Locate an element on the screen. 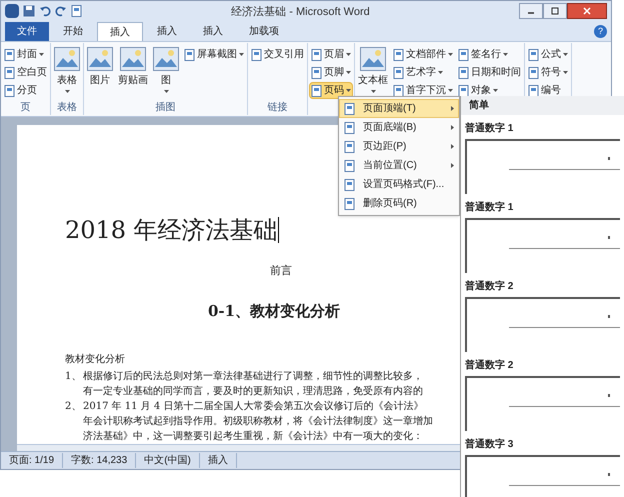 The image size is (624, 497). paragraph-line: 年会计职称考试起到指导作用。初级职称教材，将《会计法律制度》这一章增加 is located at coordinates (258, 421).